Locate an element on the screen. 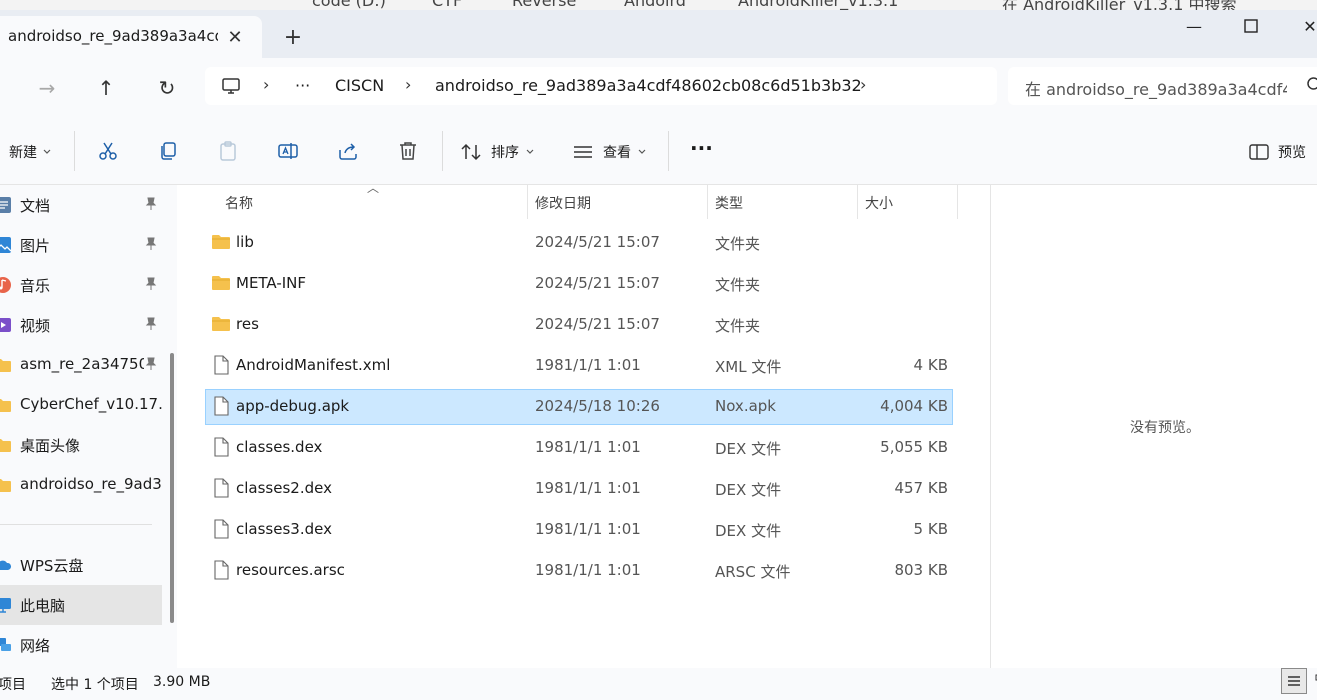 Image resolution: width=1317 pixels, height=700 pixels. column-label: 类型 is located at coordinates (729, 204).